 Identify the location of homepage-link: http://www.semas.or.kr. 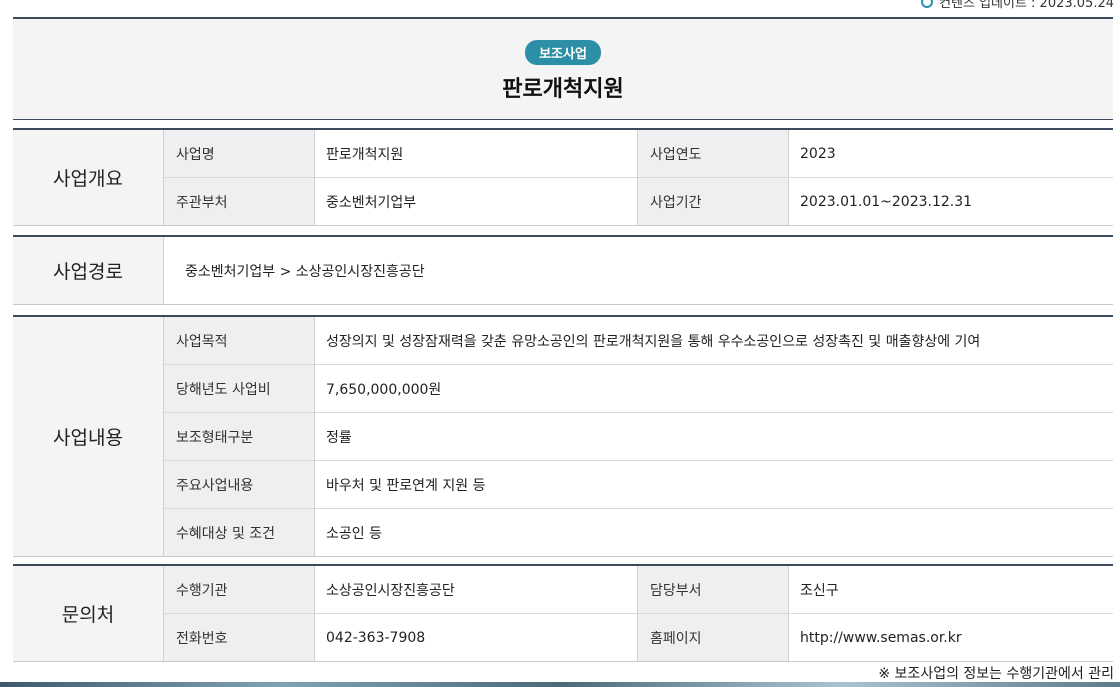
(951, 637).